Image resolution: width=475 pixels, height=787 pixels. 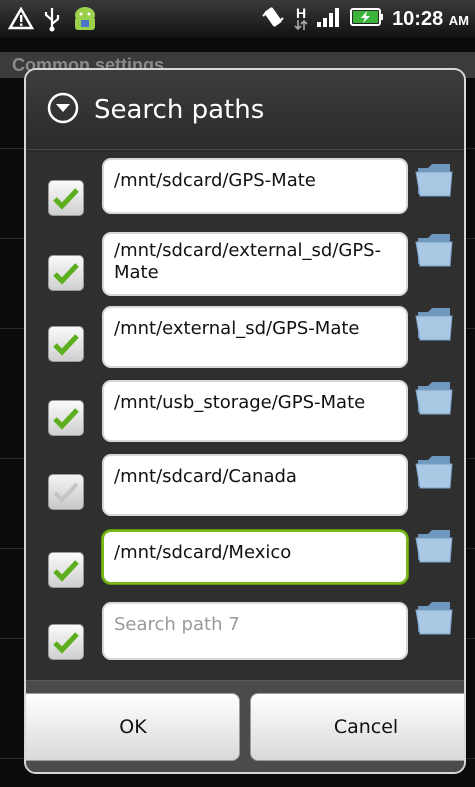 What do you see at coordinates (255, 411) in the screenshot?
I see `path-input: /mnt/usb_storage/GPS-Mate` at bounding box center [255, 411].